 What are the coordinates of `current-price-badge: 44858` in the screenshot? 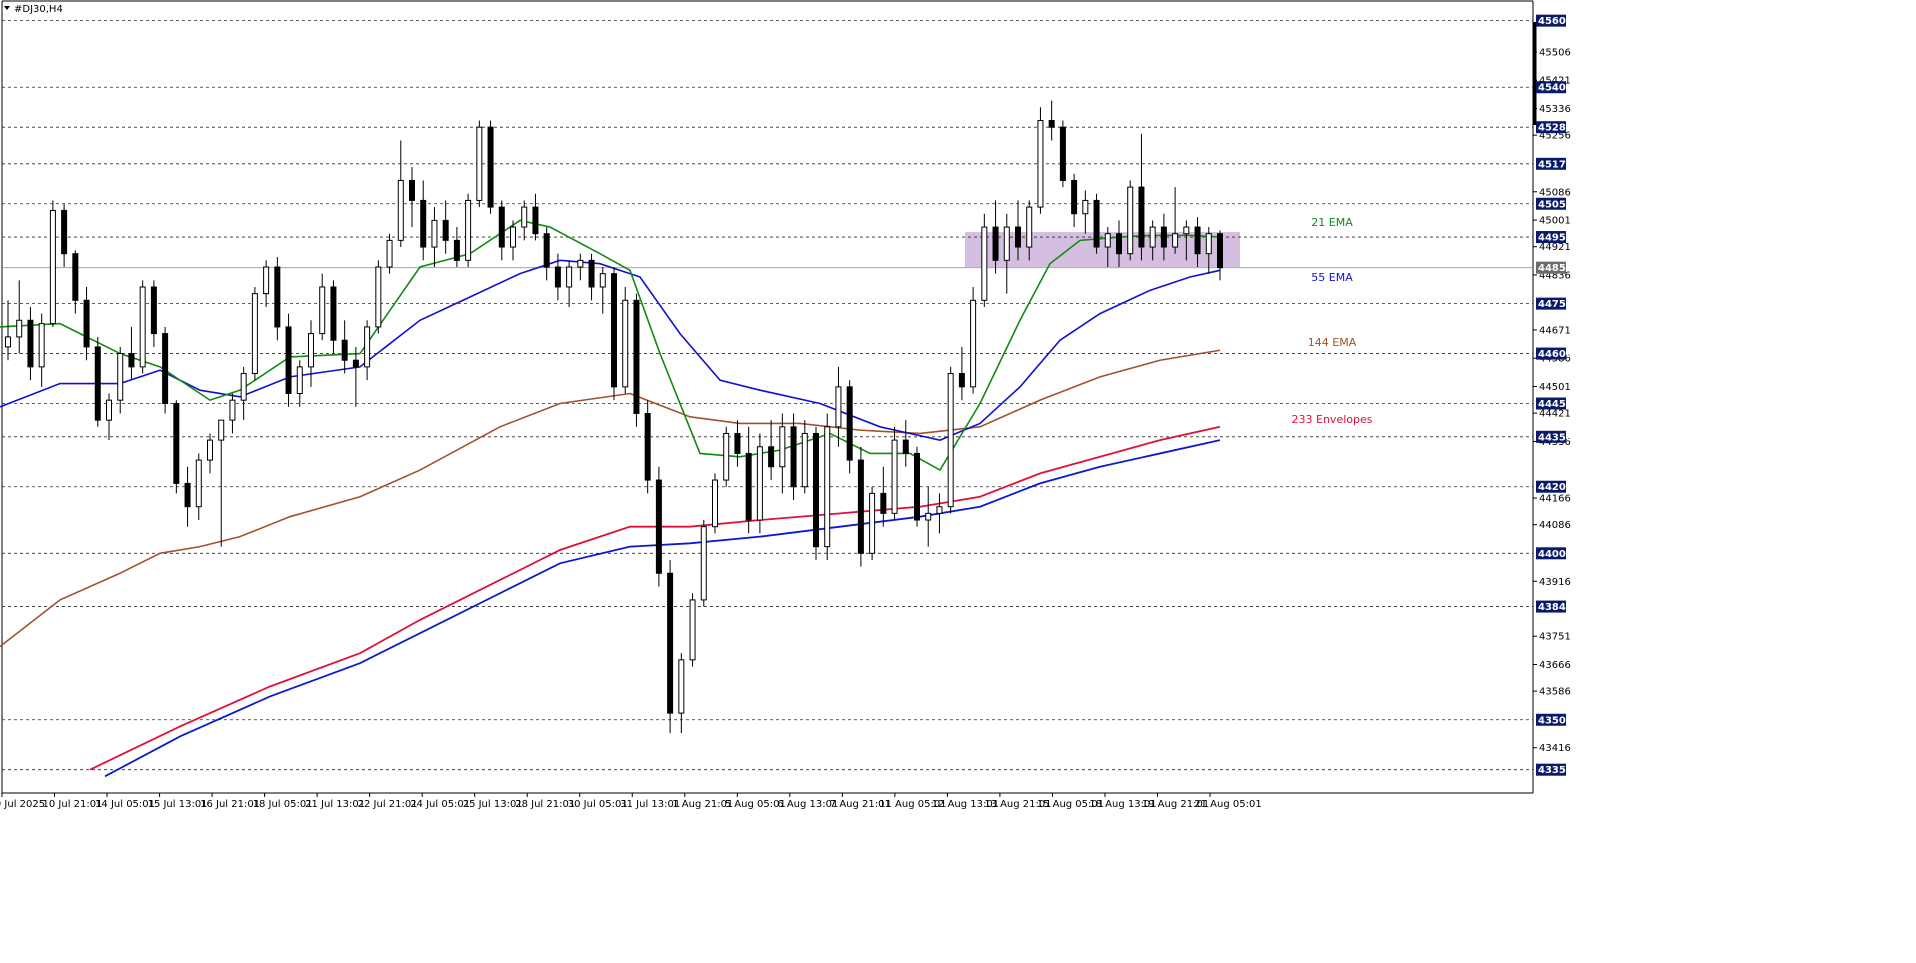 It's located at (1554, 268).